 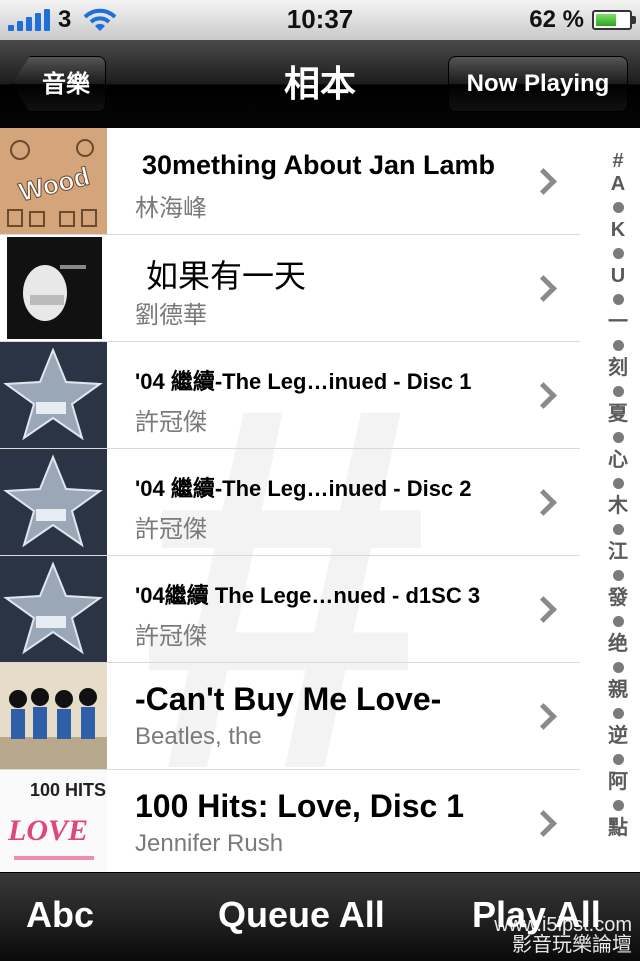 What do you see at coordinates (303, 488) in the screenshot?
I see `album-title: '04 繼續-The Leg…inued - Disc 2` at bounding box center [303, 488].